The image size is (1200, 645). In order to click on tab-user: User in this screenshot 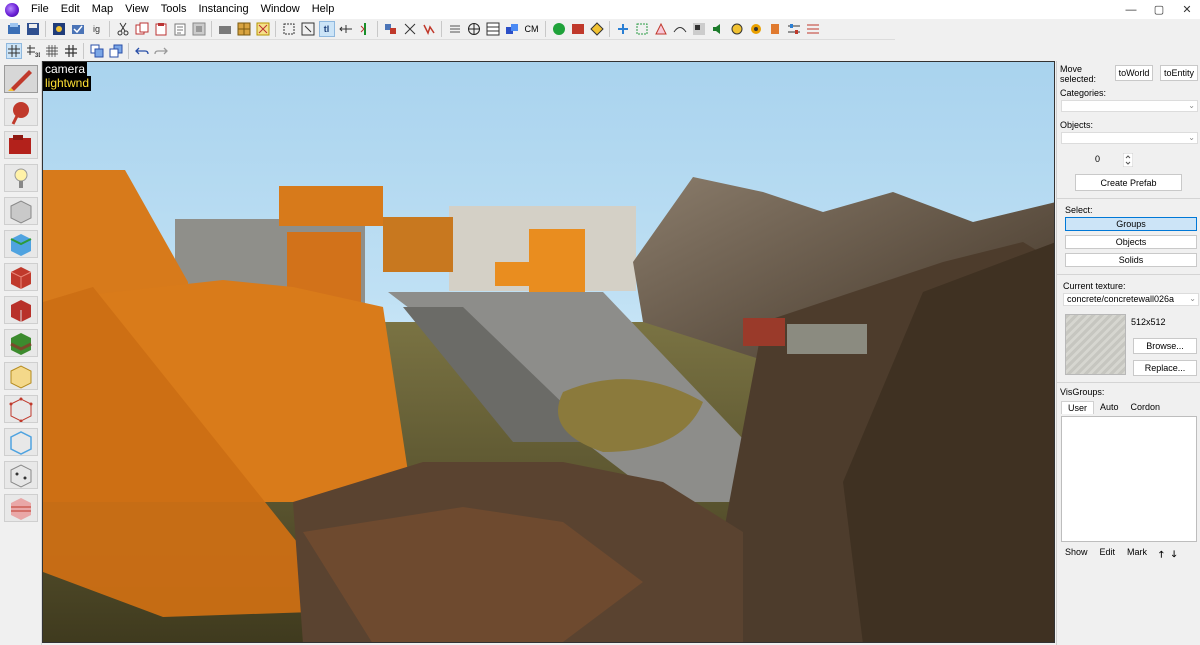, I will do `click(1078, 407)`.